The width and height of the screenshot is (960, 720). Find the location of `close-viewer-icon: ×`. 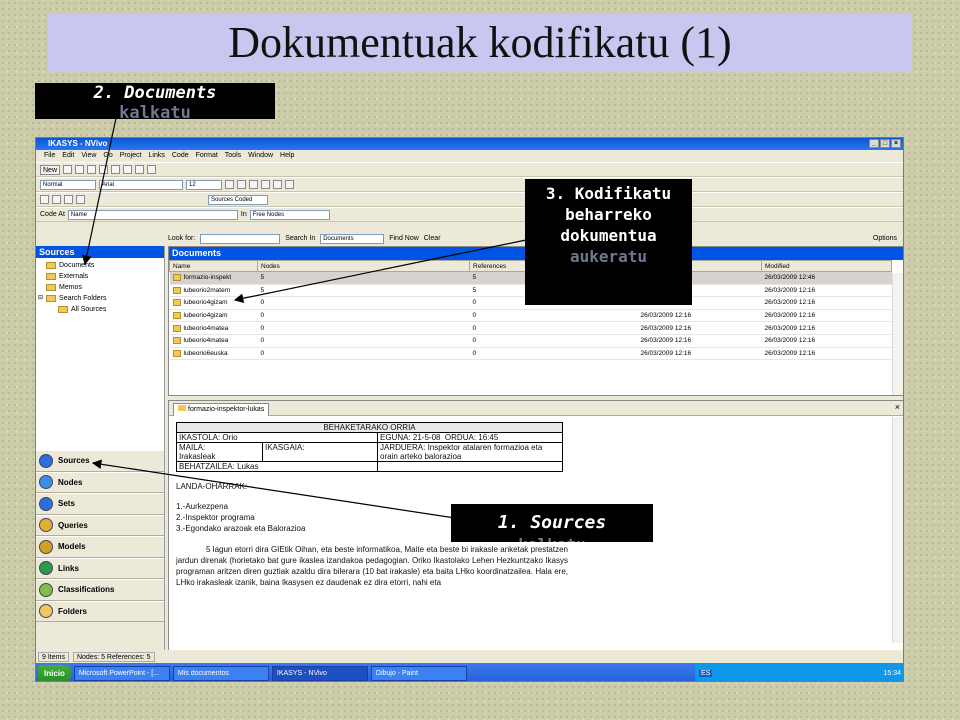

close-viewer-icon: × is located at coordinates (897, 407).